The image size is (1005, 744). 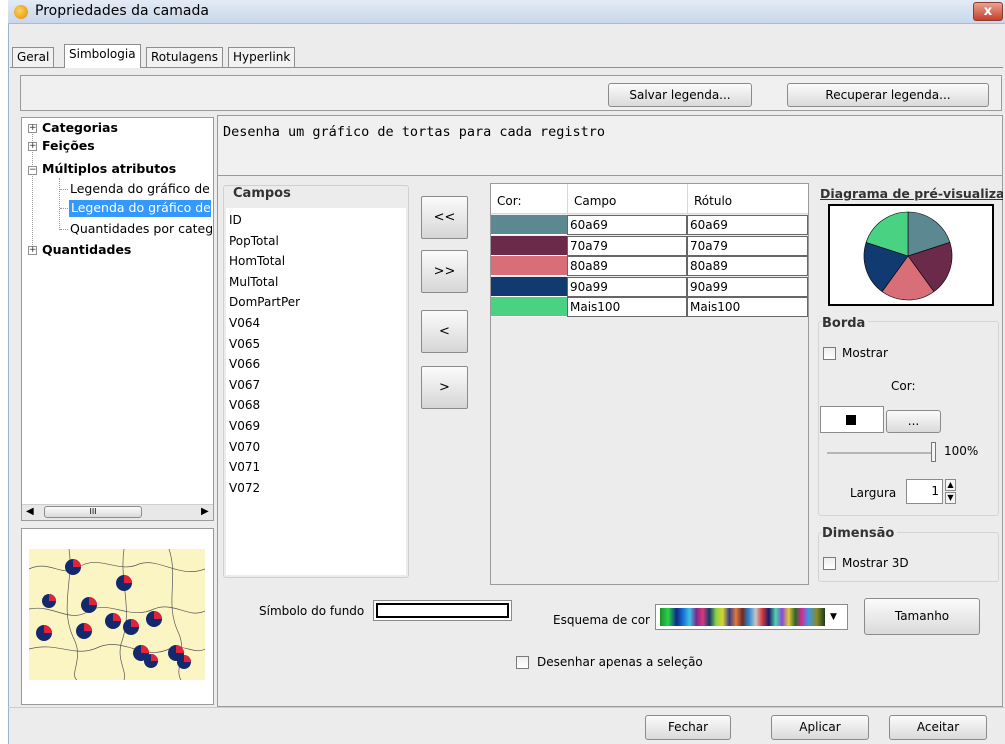 What do you see at coordinates (262, 57) in the screenshot?
I see `tab-hyperlink: Hyperlink` at bounding box center [262, 57].